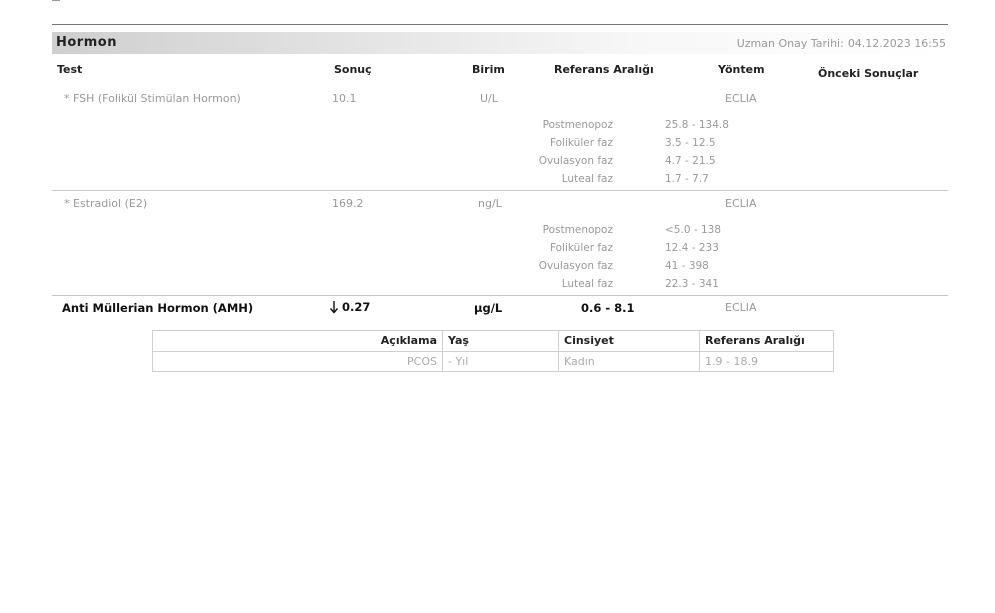 This screenshot has width=995, height=613. Describe the element at coordinates (298, 362) in the screenshot. I see `cell-description: PCOS` at that location.